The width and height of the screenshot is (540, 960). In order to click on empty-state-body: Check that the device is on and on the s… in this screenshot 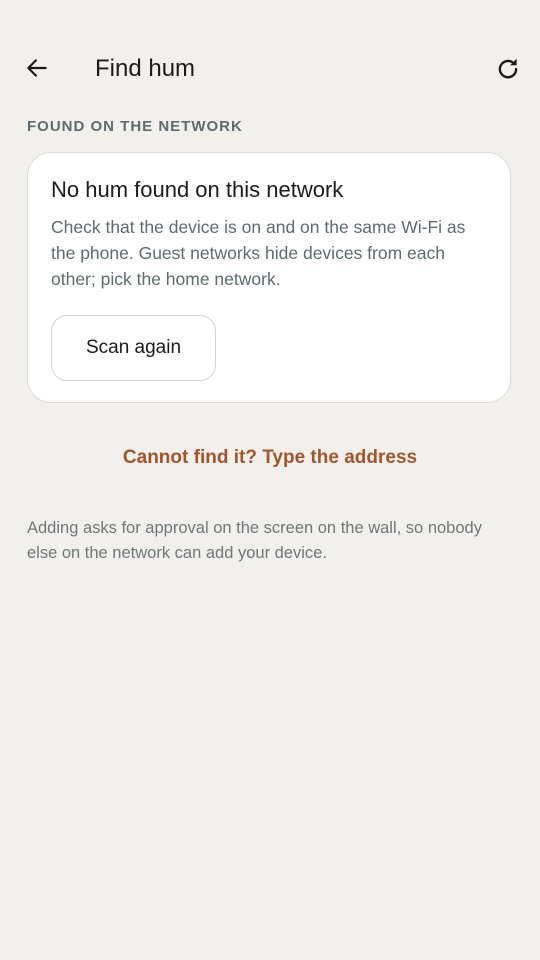, I will do `click(258, 253)`.